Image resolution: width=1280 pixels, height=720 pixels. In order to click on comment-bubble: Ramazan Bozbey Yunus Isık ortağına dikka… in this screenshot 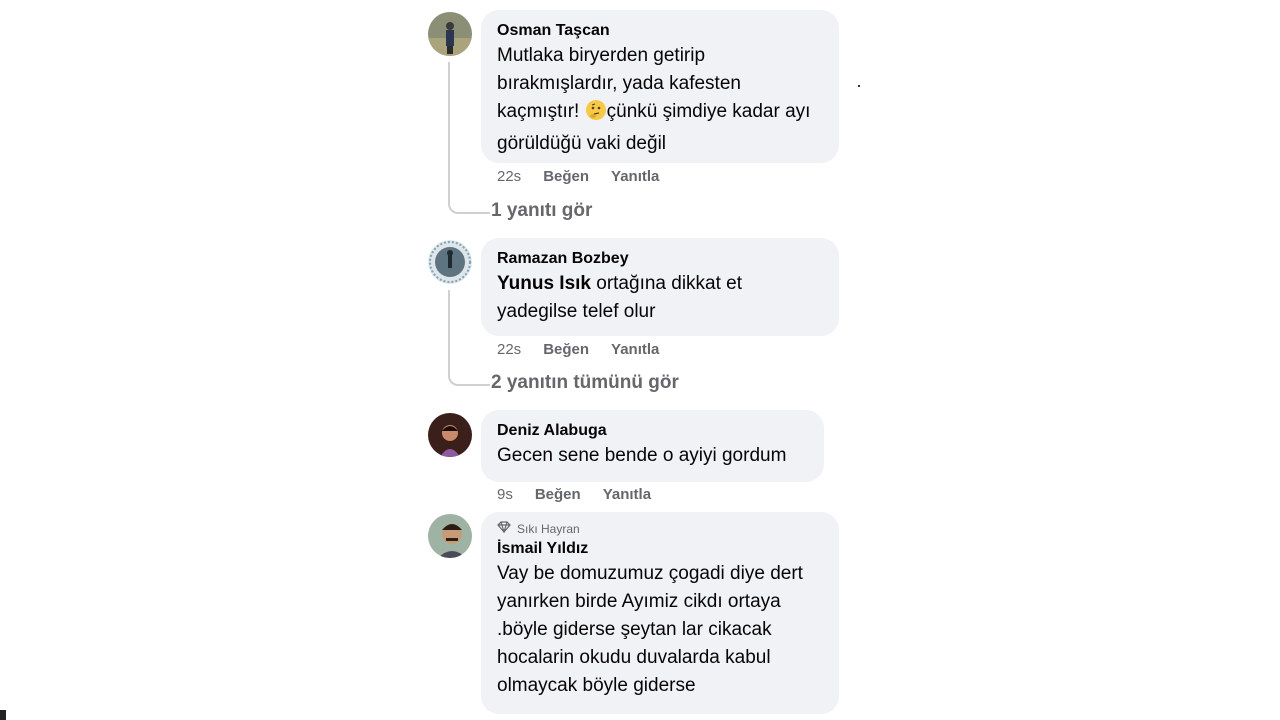, I will do `click(660, 287)`.